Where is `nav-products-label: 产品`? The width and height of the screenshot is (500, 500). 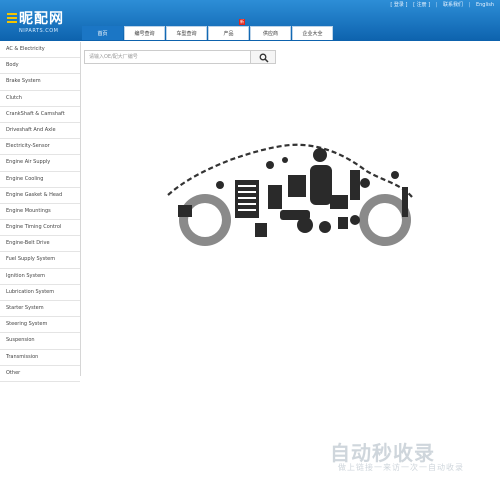
nav-products-label: 产品 is located at coordinates (228, 34).